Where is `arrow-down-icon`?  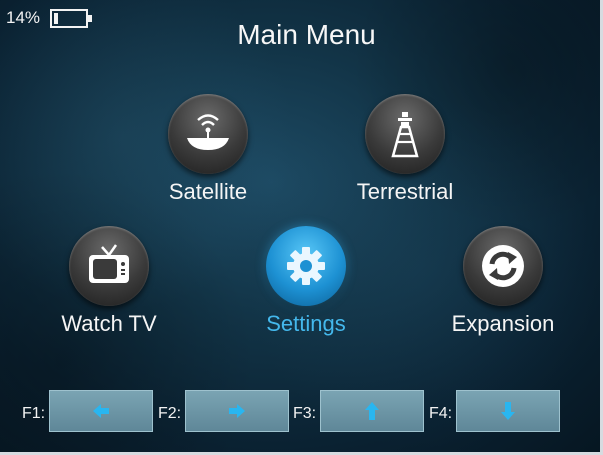 arrow-down-icon is located at coordinates (508, 411).